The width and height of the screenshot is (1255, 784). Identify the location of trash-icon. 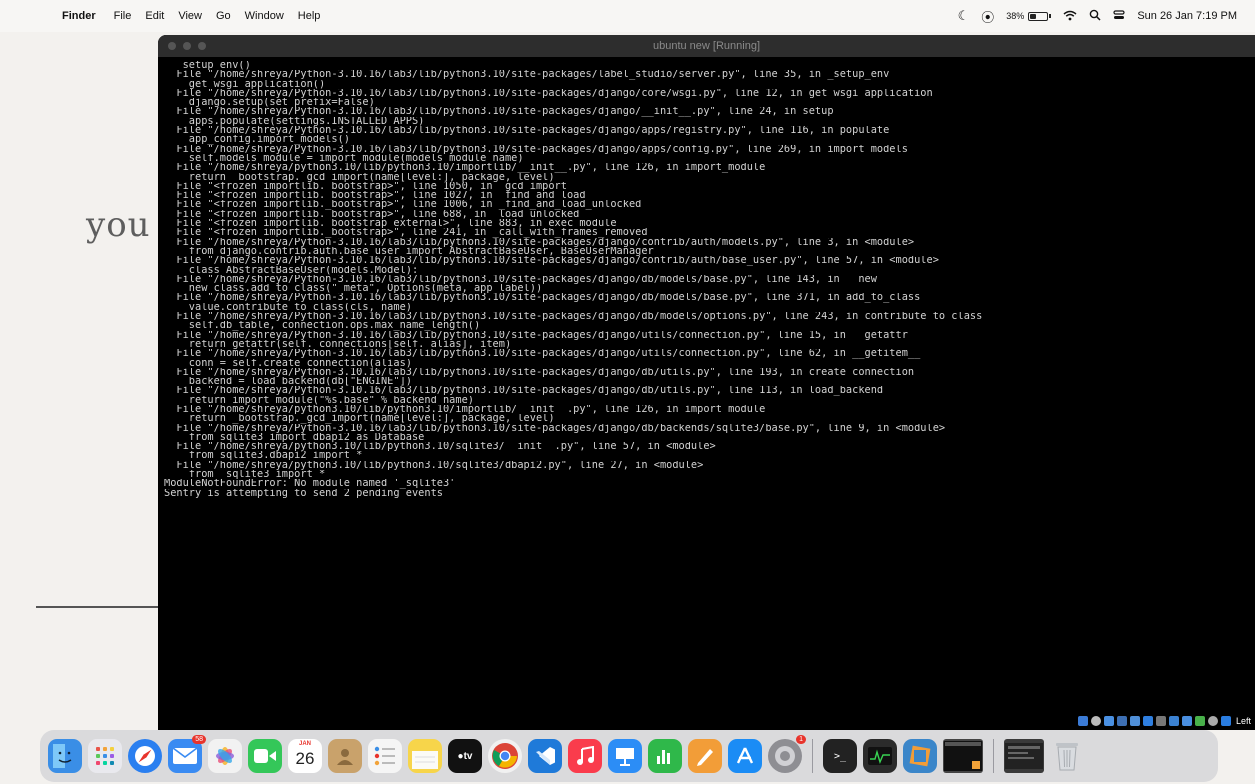
(1067, 756).